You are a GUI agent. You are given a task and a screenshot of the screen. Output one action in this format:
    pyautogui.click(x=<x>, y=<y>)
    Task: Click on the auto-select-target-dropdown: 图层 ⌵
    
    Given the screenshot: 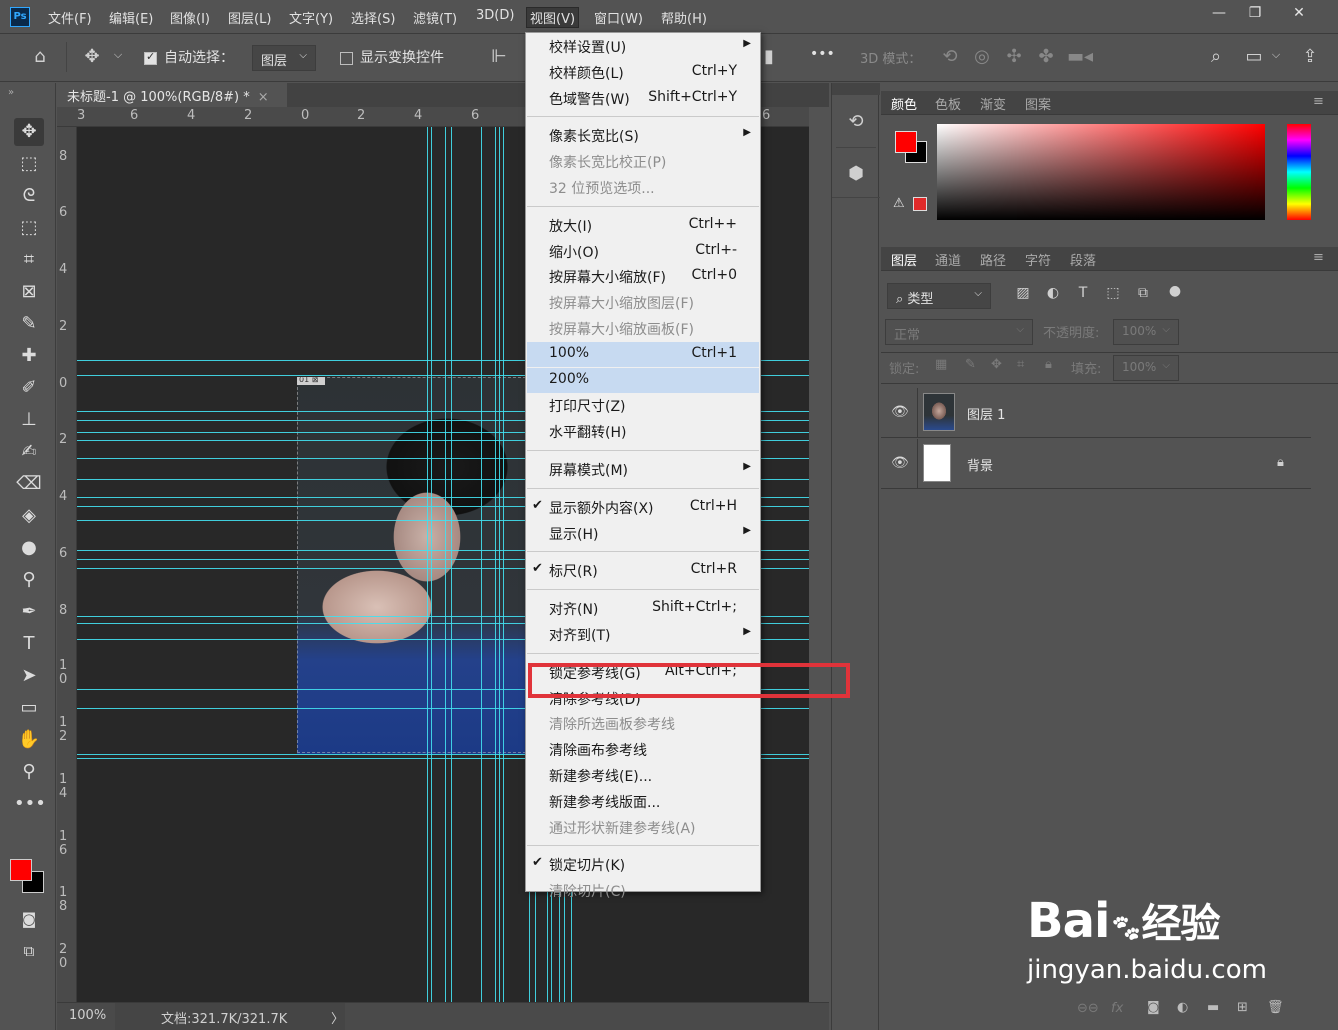 What is the action you would take?
    pyautogui.click(x=284, y=58)
    